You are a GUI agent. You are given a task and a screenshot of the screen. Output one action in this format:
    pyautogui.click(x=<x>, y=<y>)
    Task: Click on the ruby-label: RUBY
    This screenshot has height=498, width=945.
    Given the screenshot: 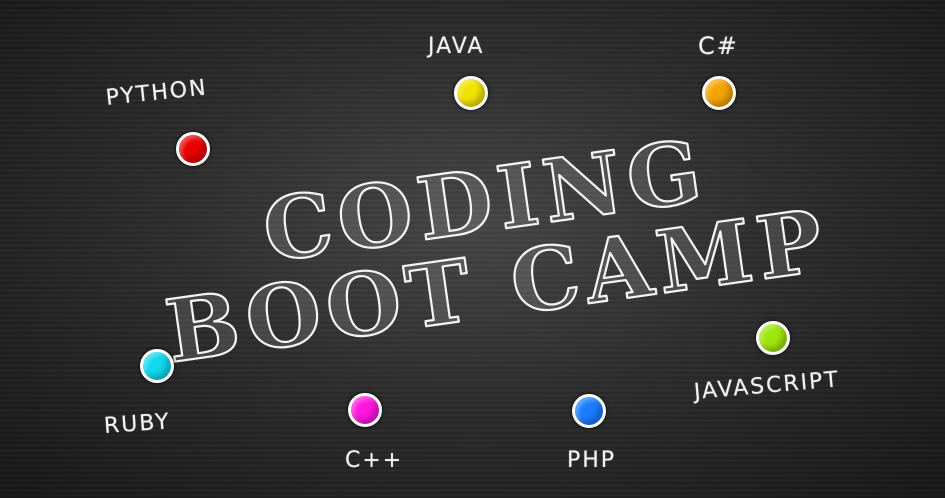 What is the action you would take?
    pyautogui.click(x=137, y=424)
    